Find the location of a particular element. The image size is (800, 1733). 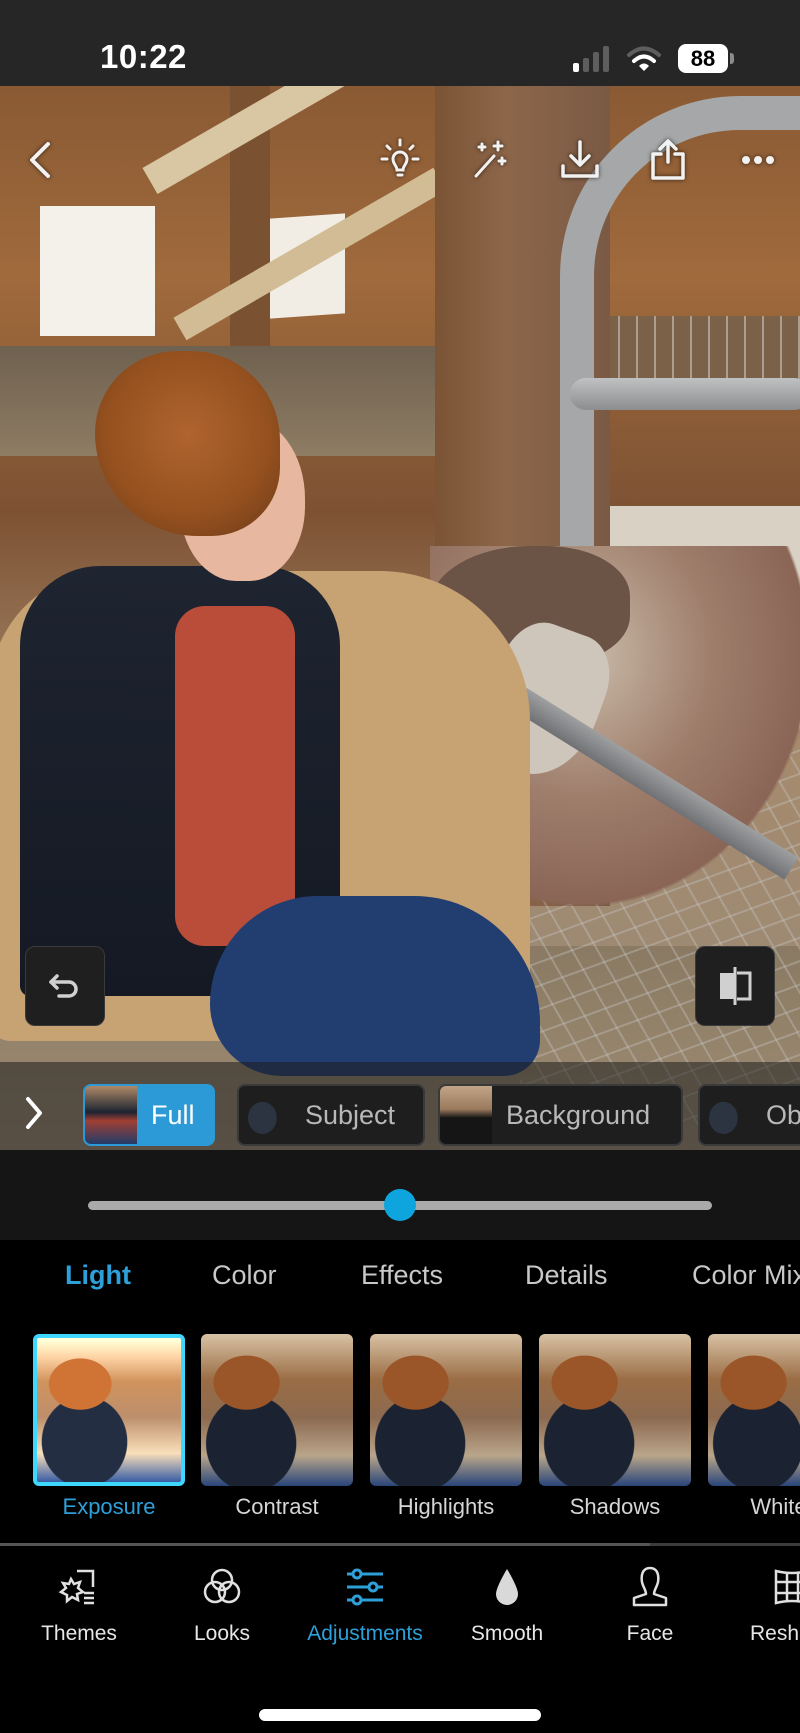

adjustment-shadows is located at coordinates (615, 1410).